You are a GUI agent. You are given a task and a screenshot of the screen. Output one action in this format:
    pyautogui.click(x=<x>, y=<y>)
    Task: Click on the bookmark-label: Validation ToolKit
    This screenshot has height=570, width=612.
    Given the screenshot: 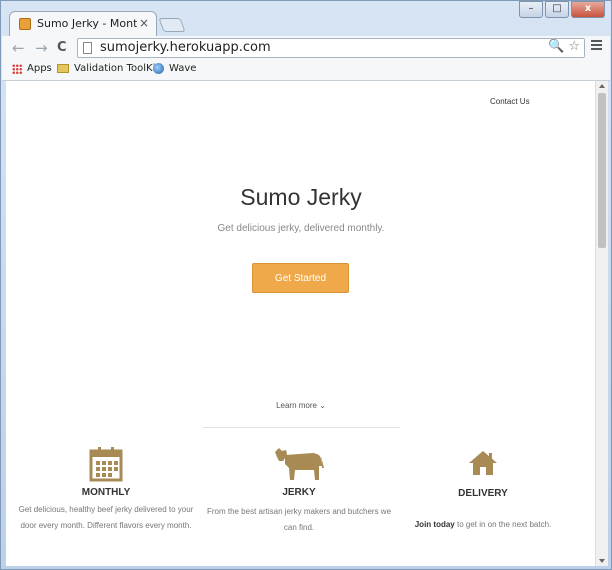 What is the action you would take?
    pyautogui.click(x=117, y=68)
    